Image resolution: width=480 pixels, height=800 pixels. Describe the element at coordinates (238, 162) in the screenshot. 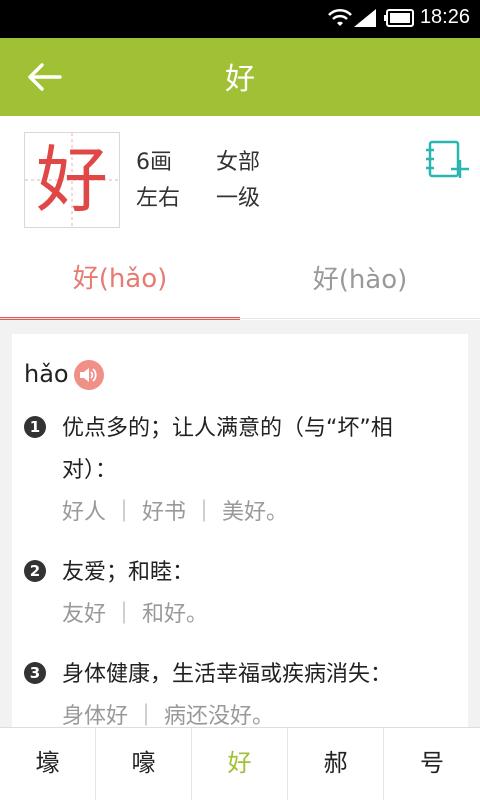

I see `radical: 女部` at that location.